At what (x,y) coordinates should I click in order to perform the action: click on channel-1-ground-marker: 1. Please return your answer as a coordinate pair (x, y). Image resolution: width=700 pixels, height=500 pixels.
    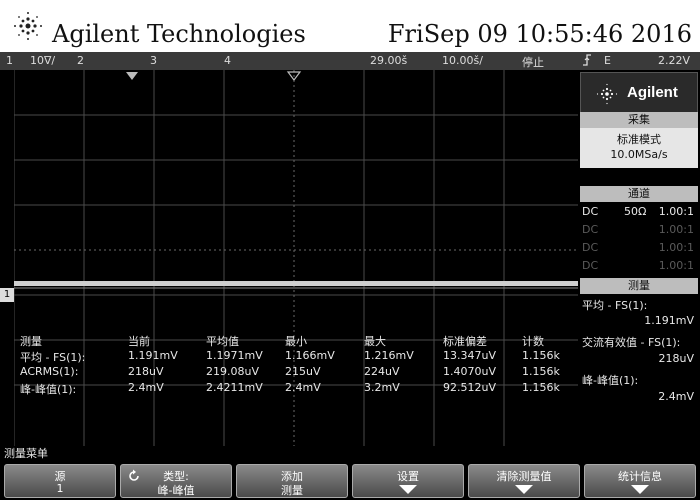
    Looking at the image, I should click on (7, 295).